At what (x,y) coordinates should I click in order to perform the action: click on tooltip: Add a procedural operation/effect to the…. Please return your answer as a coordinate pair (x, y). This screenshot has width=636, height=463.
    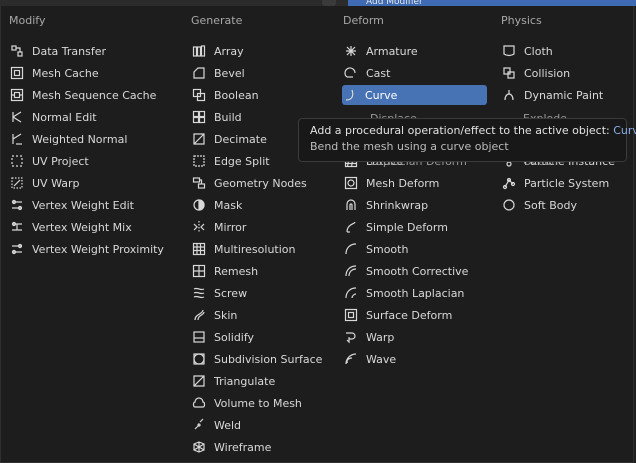
    Looking at the image, I should click on (467, 140).